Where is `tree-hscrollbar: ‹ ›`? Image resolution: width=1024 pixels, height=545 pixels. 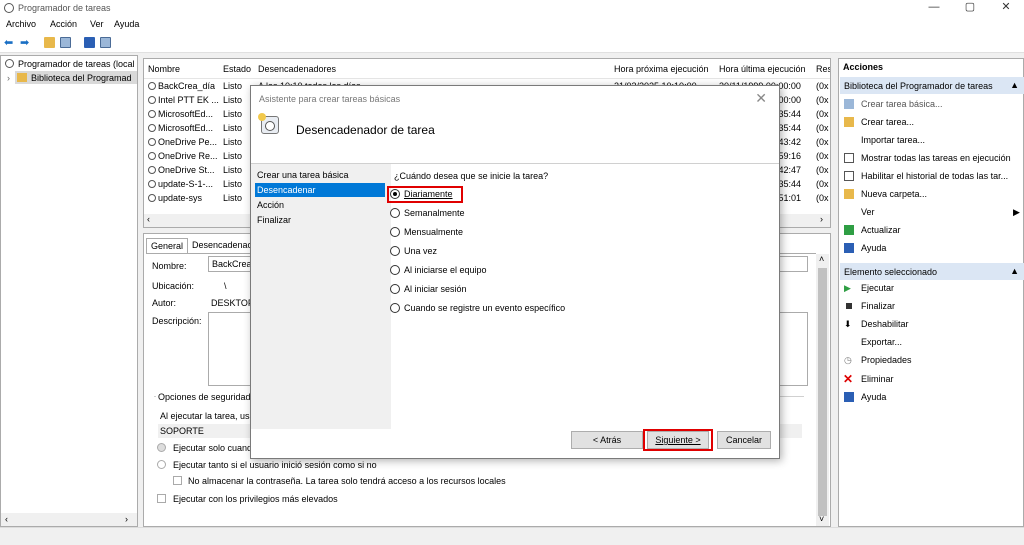 tree-hscrollbar: ‹ › is located at coordinates (69, 519).